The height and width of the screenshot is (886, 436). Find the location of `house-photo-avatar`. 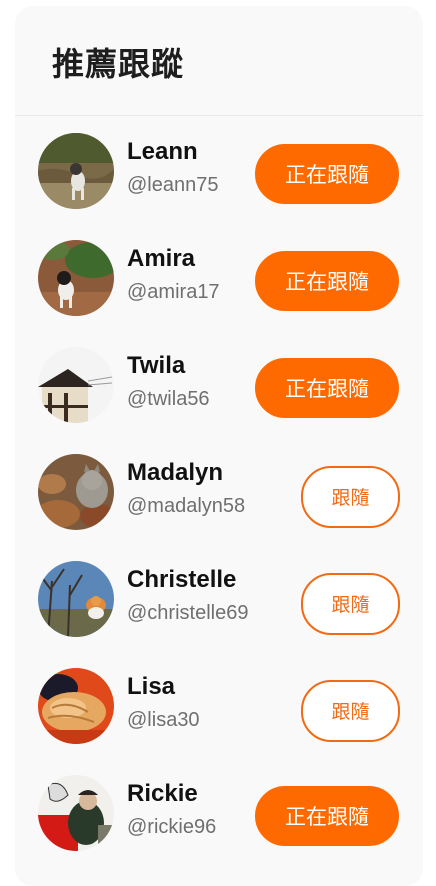

house-photo-avatar is located at coordinates (76, 385).